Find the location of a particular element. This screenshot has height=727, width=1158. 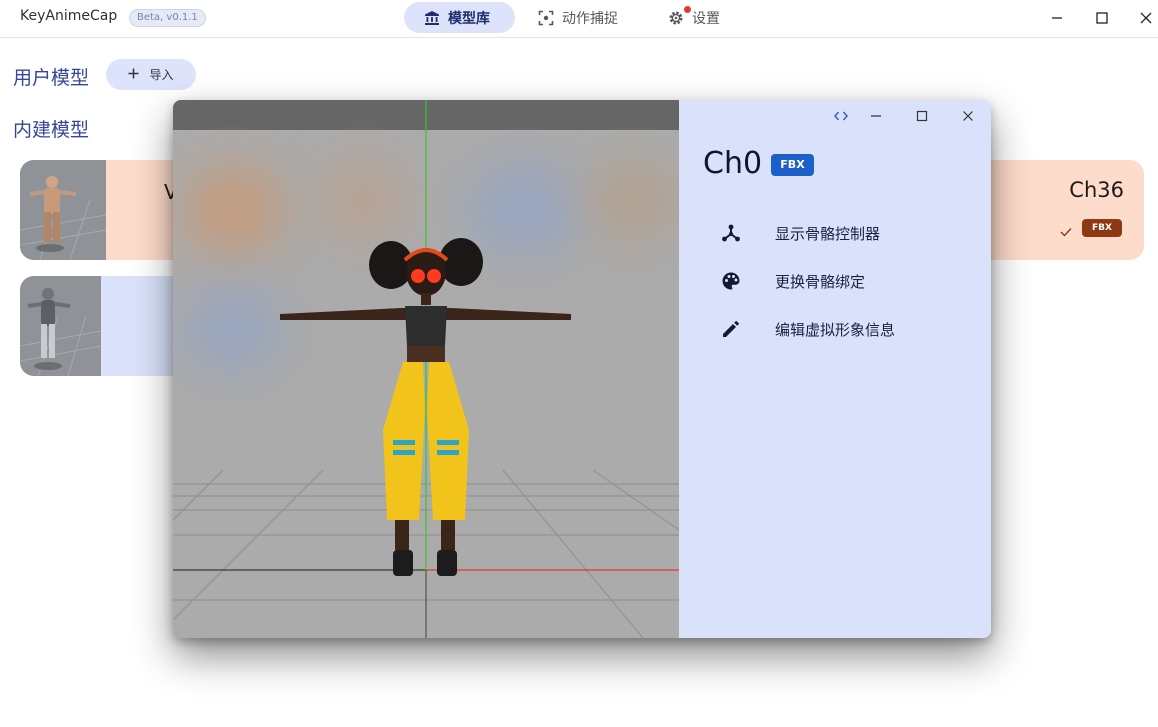

import-button: 导入 is located at coordinates (151, 74).